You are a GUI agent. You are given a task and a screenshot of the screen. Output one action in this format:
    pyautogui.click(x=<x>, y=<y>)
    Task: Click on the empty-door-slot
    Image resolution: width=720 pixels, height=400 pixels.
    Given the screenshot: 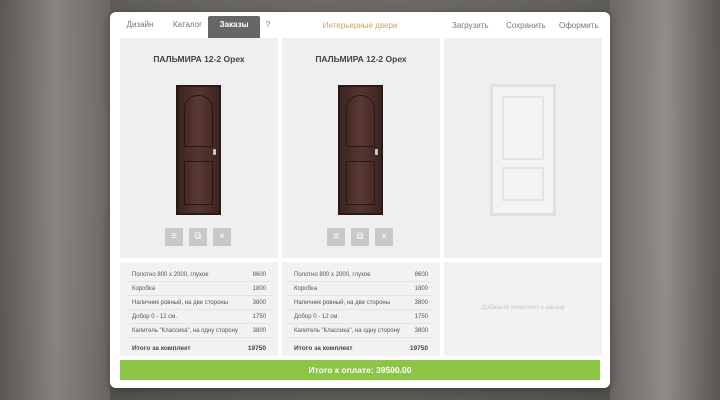 What is the action you would take?
    pyautogui.click(x=523, y=148)
    